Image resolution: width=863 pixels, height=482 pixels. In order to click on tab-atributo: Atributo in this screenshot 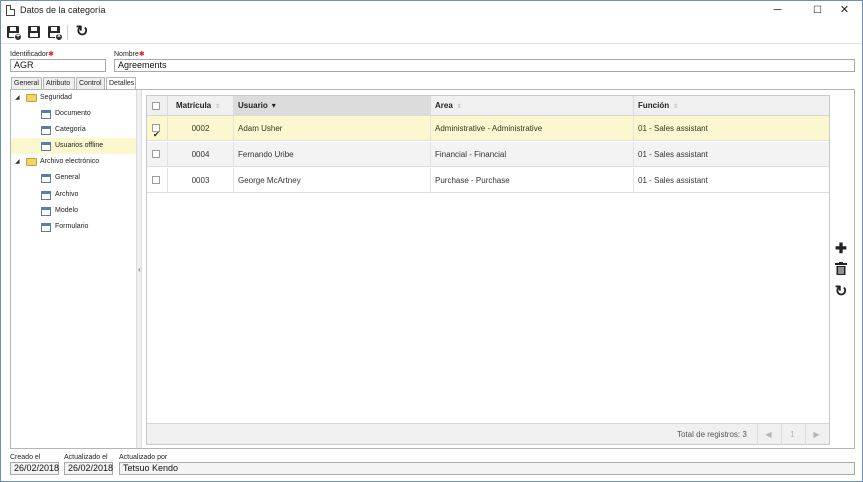, I will do `click(59, 83)`.